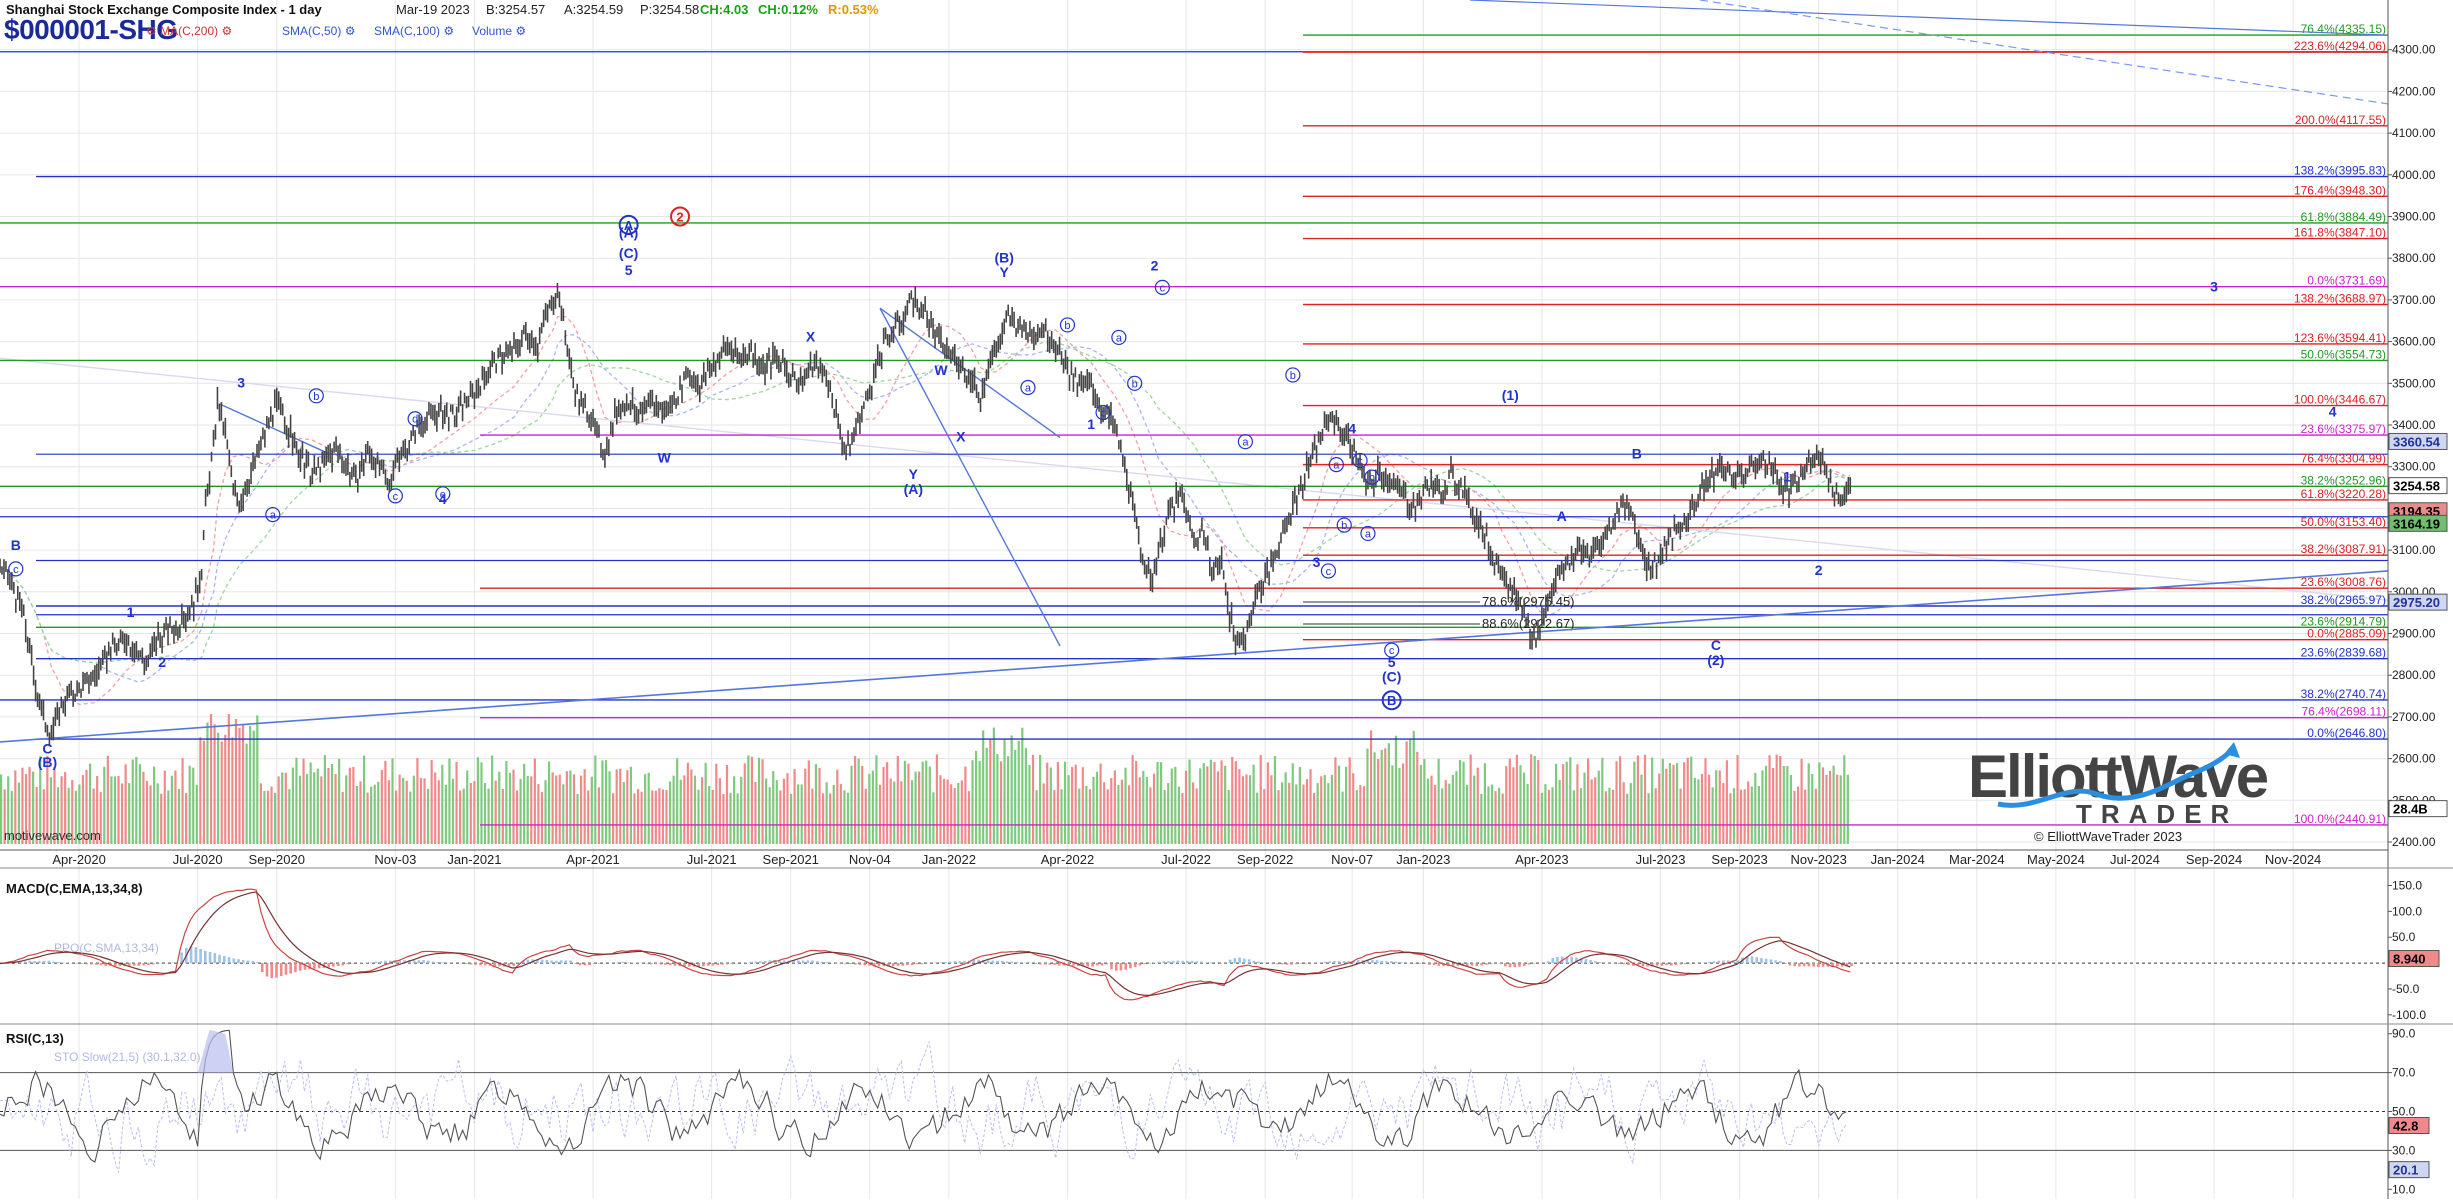 The width and height of the screenshot is (2453, 1204). I want to click on macd-y-tick-label: 50.0, so click(2404, 937).